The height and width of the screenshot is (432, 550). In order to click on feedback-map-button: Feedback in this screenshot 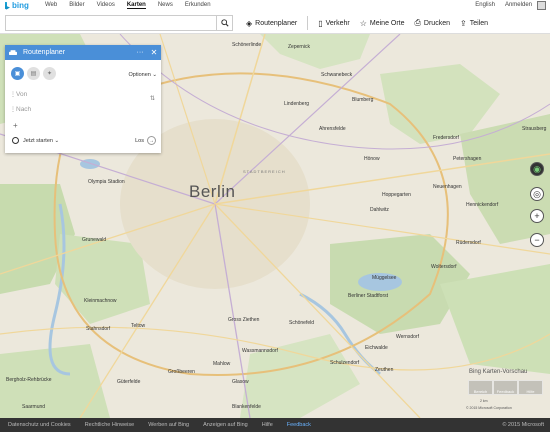, I will do `click(505, 387)`.